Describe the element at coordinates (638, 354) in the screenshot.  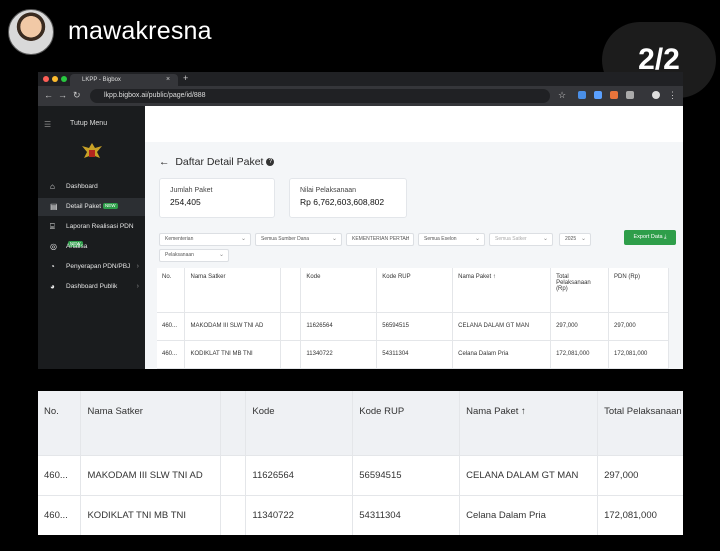
I see `table-cell: 172,081,000` at that location.